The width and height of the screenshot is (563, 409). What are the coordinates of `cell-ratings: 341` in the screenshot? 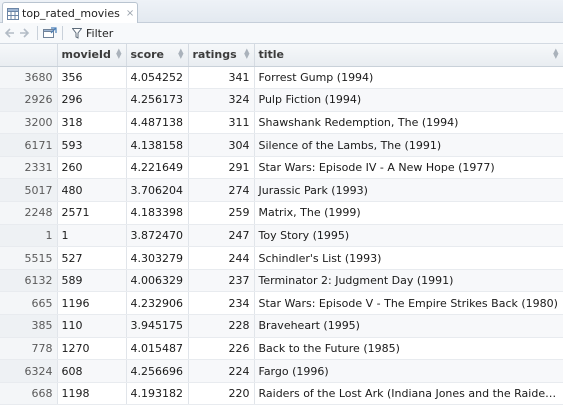 It's located at (221, 78).